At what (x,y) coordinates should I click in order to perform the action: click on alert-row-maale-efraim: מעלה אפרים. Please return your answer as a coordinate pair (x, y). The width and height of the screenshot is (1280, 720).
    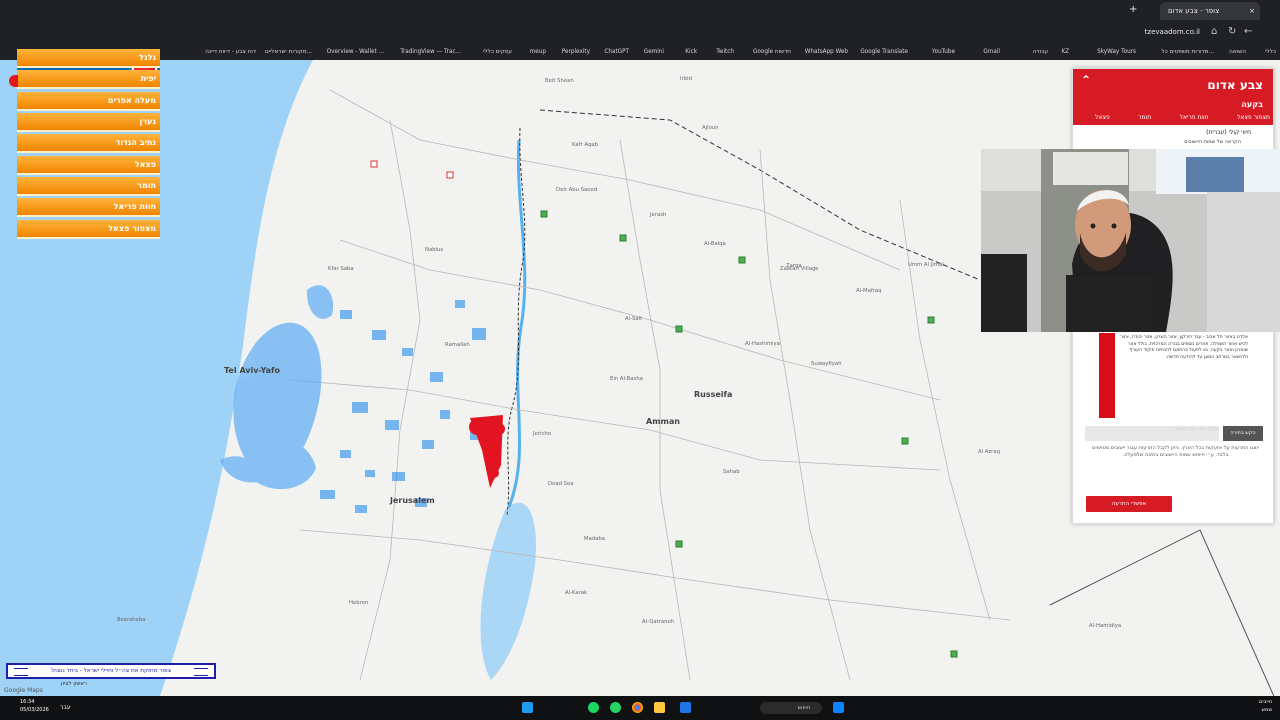
    Looking at the image, I should click on (88, 101).